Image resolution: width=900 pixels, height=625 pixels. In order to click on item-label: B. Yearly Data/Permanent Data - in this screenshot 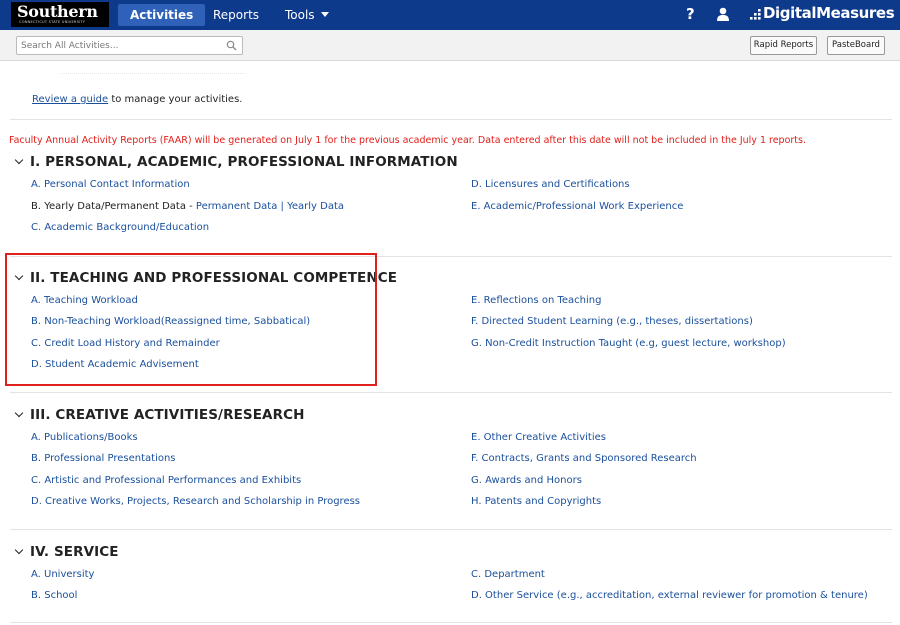, I will do `click(113, 206)`.